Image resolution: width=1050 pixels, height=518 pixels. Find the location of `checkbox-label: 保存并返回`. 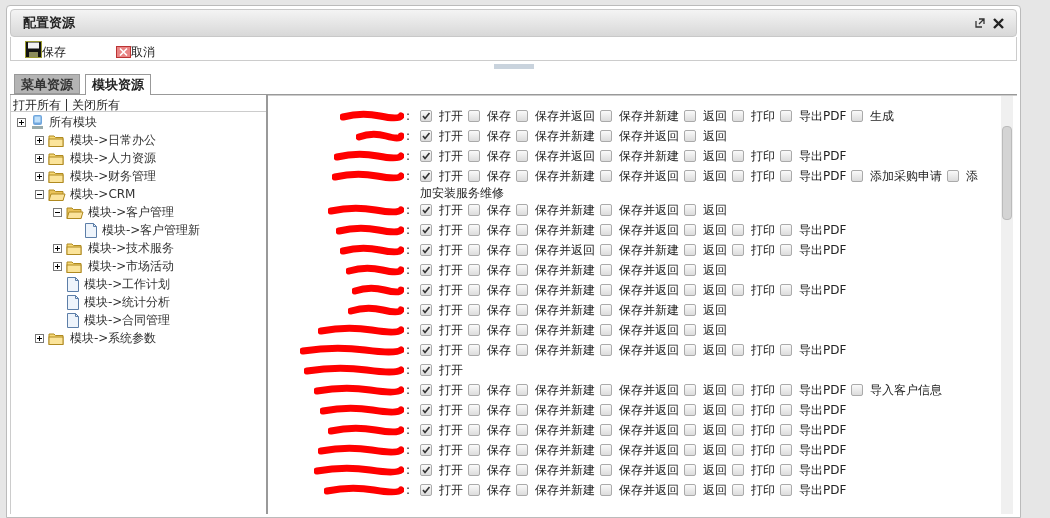

checkbox-label: 保存并返回 is located at coordinates (649, 350).